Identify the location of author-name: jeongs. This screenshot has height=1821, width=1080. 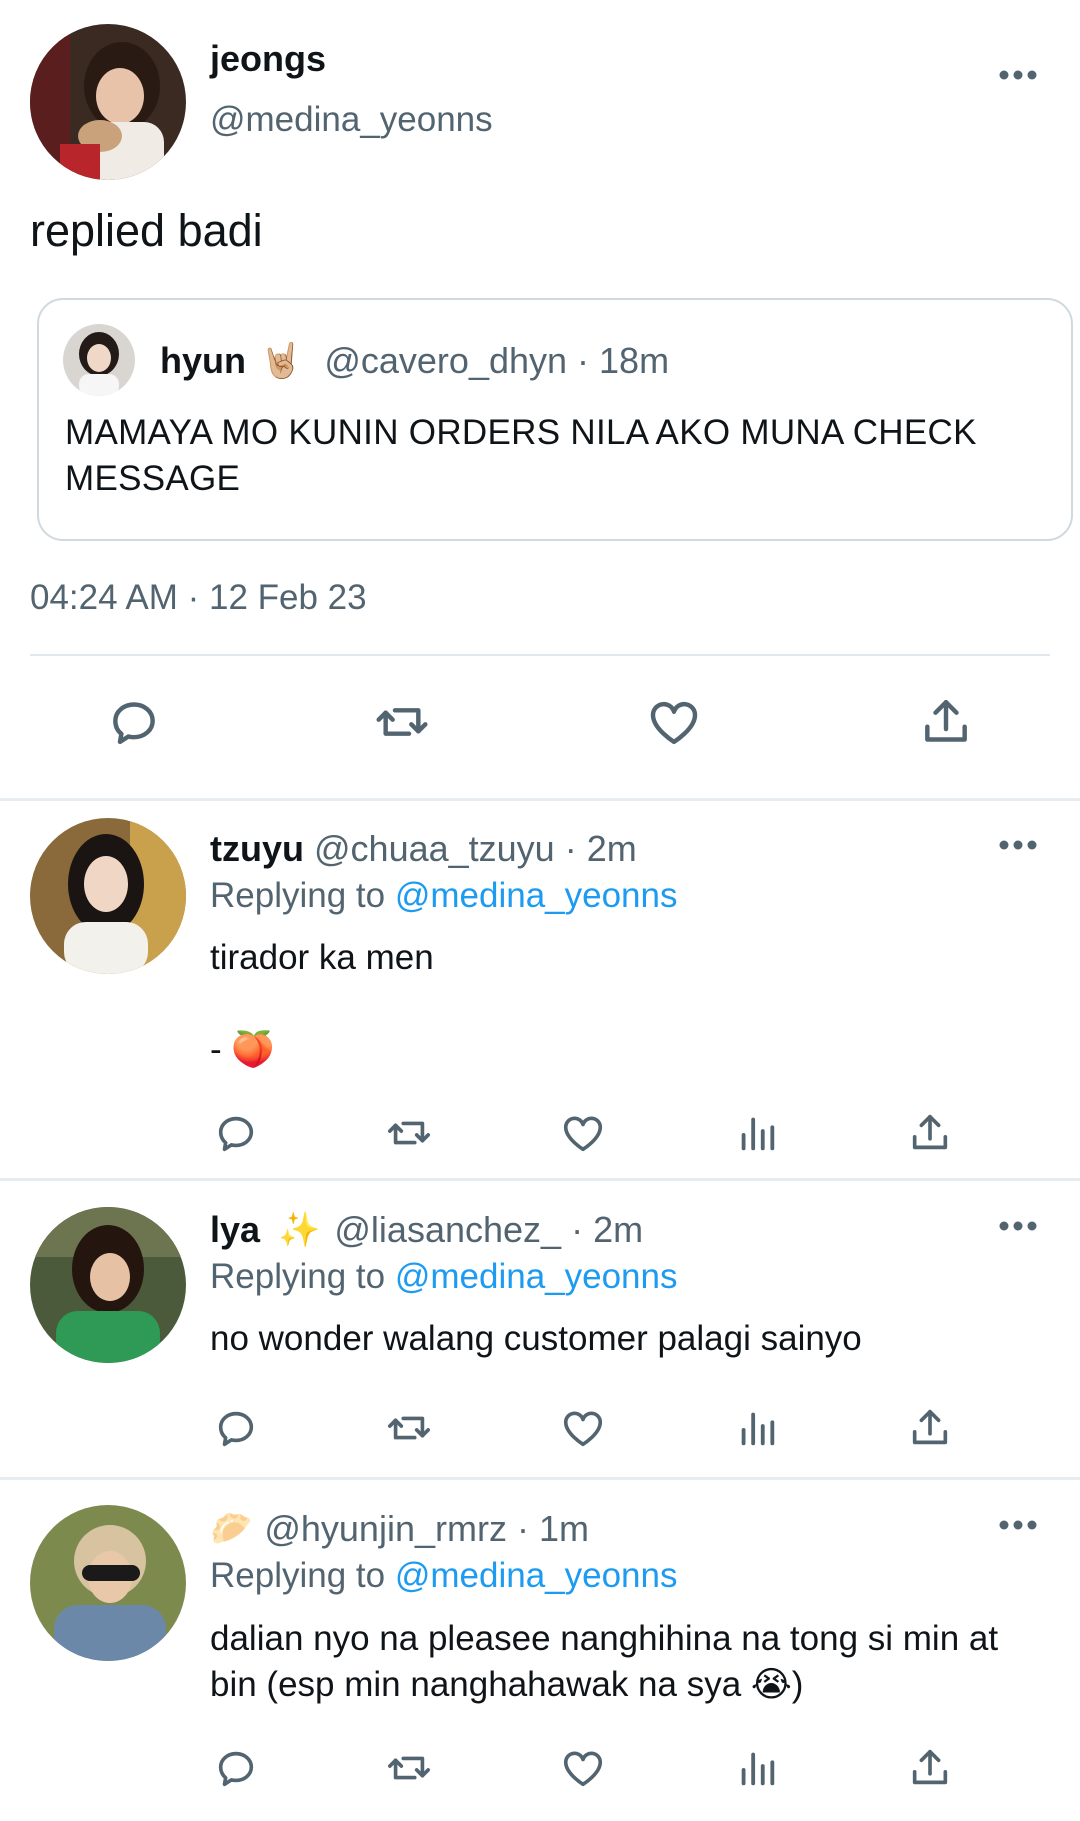
(268, 59).